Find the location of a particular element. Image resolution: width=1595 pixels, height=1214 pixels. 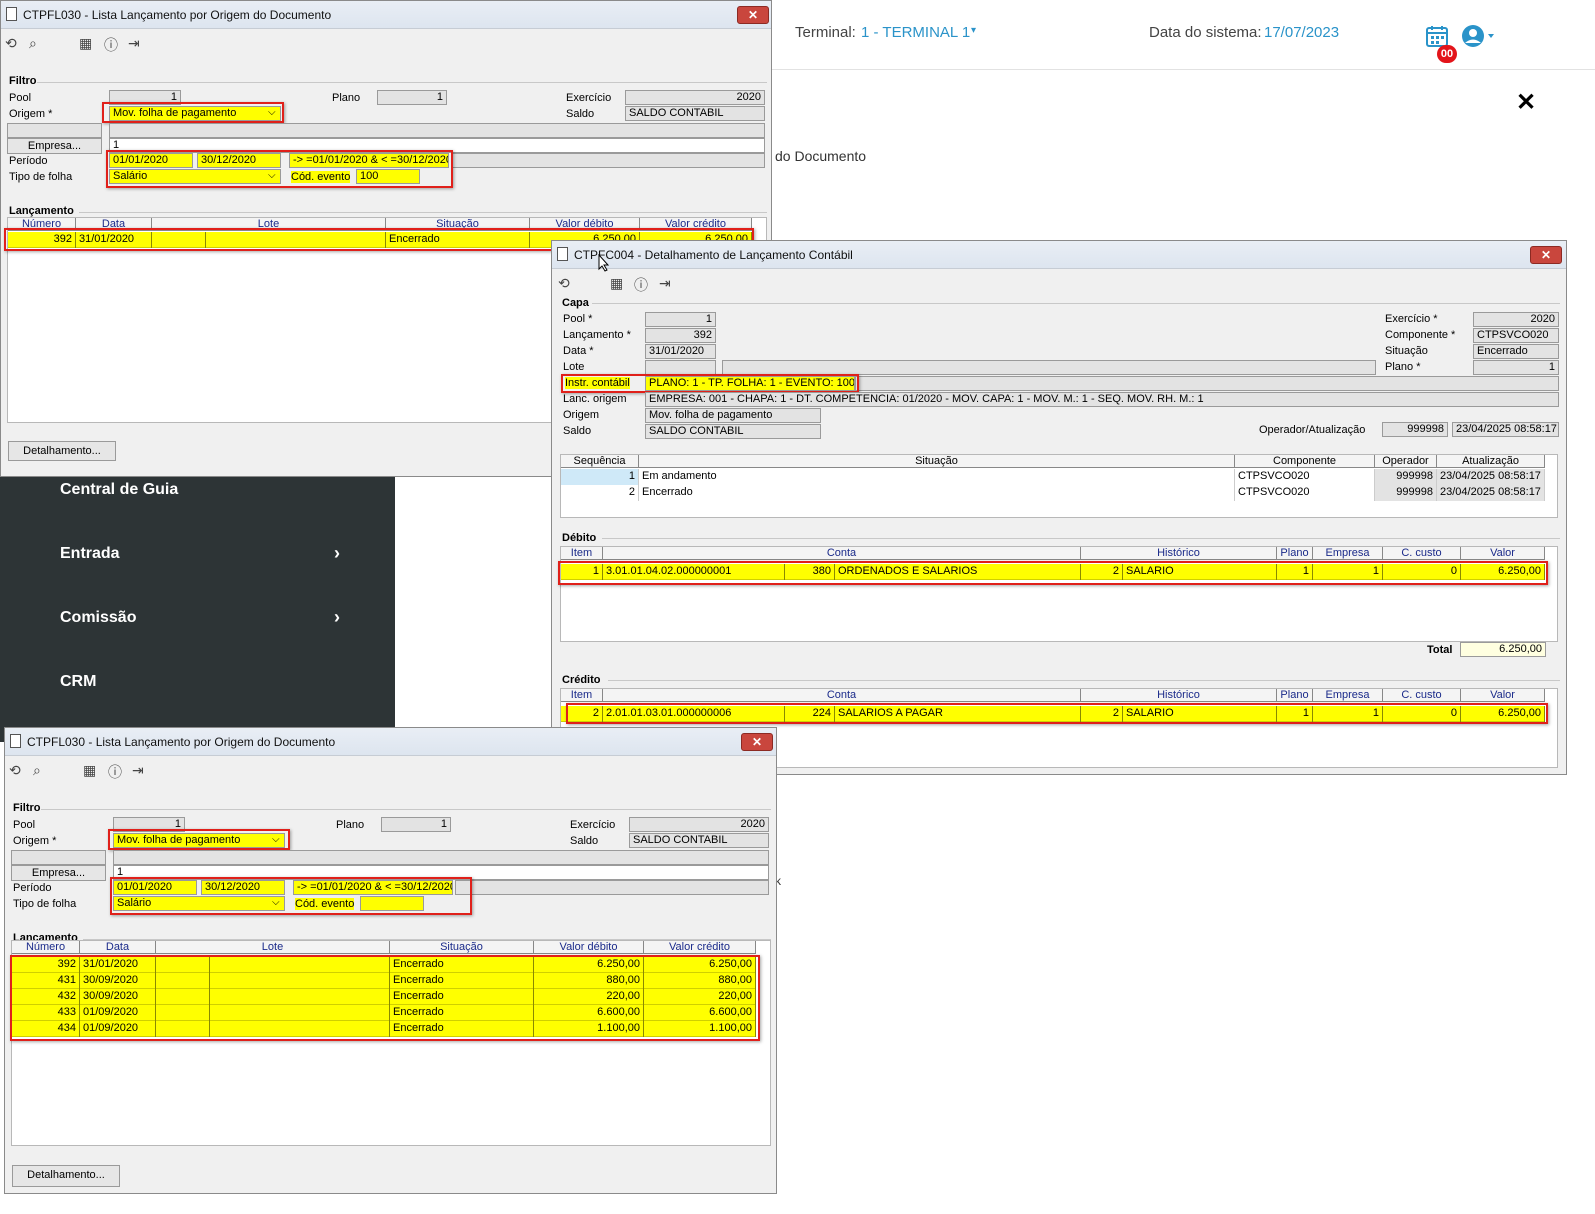

periodo-label: Período is located at coordinates (28, 161).